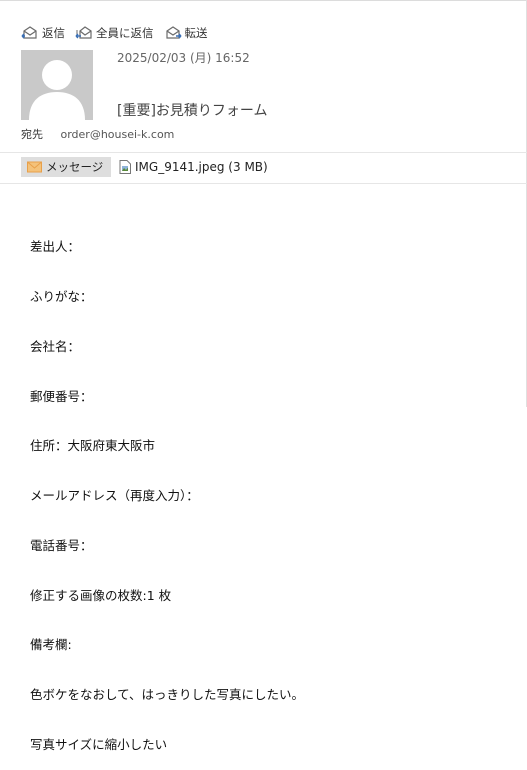  What do you see at coordinates (55, 247) in the screenshot?
I see `body-line: 差出人：` at bounding box center [55, 247].